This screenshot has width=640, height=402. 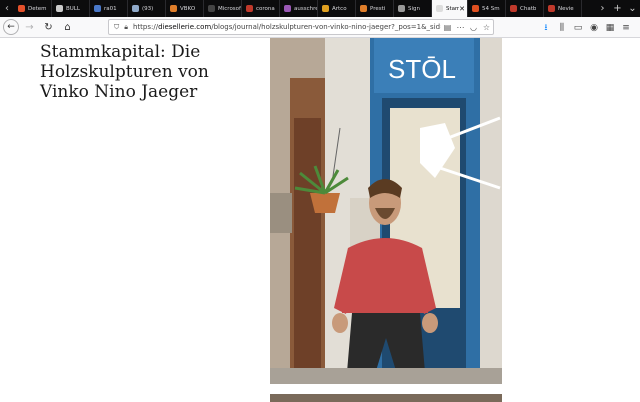 I want to click on tab-title: (93), so click(x=148, y=8).